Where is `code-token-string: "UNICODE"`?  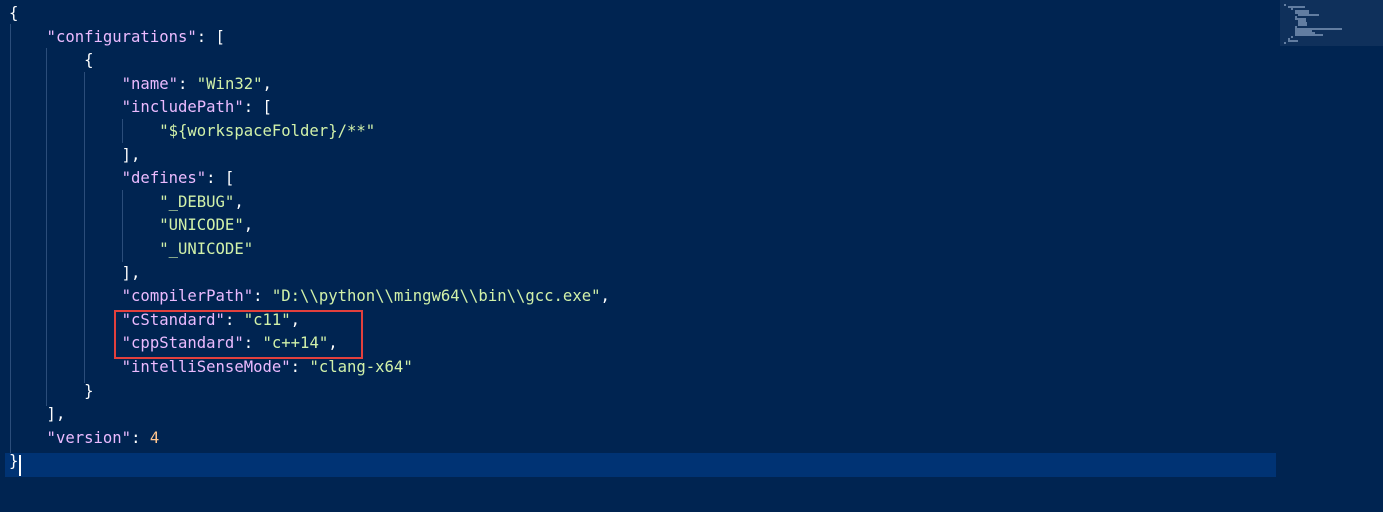 code-token-string: "UNICODE" is located at coordinates (126, 225).